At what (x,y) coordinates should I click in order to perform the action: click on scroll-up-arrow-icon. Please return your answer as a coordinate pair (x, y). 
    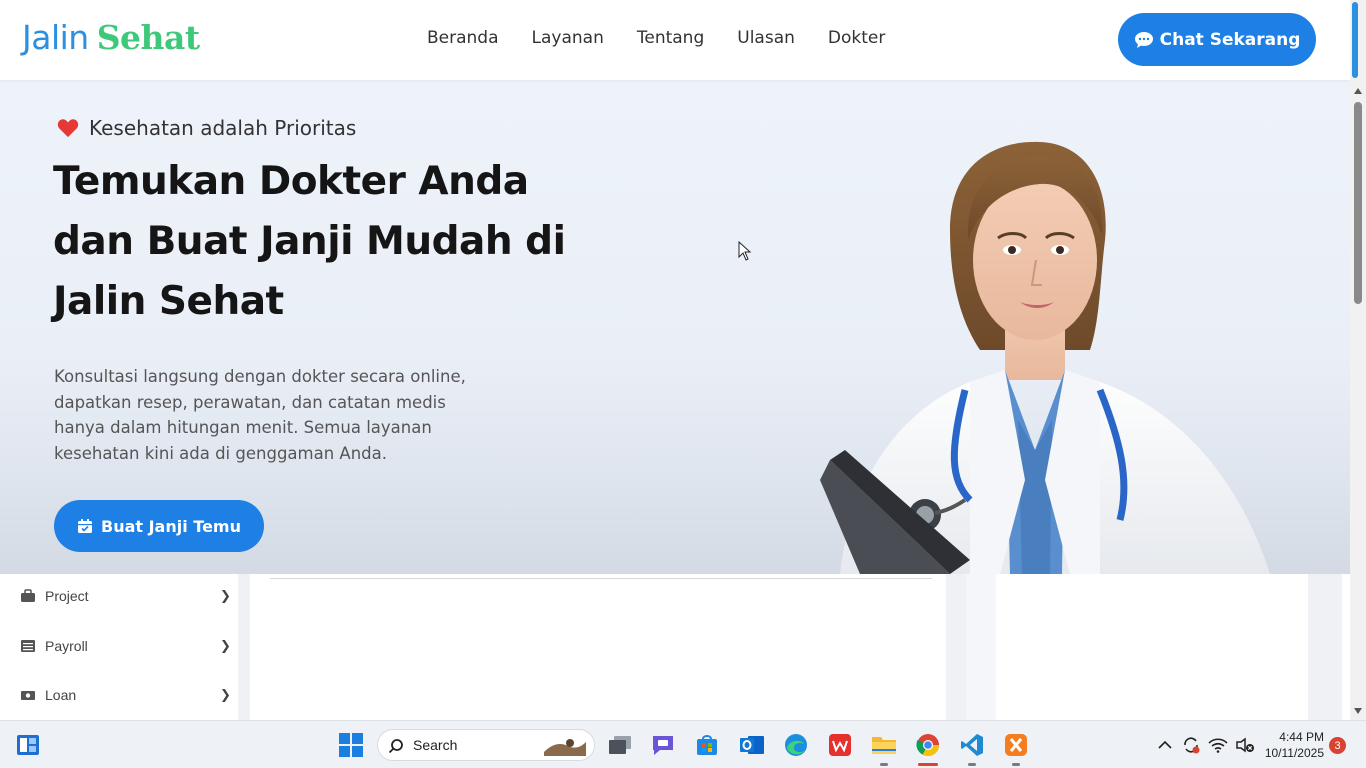
    Looking at the image, I should click on (1358, 91).